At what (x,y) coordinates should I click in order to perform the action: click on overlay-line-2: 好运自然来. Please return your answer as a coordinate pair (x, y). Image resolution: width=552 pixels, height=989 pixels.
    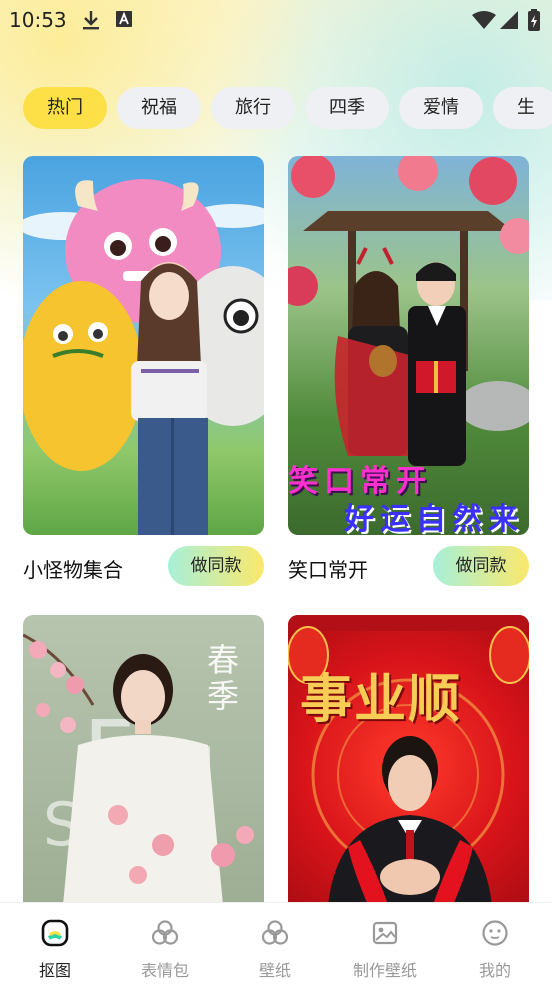
    Looking at the image, I should click on (434, 518).